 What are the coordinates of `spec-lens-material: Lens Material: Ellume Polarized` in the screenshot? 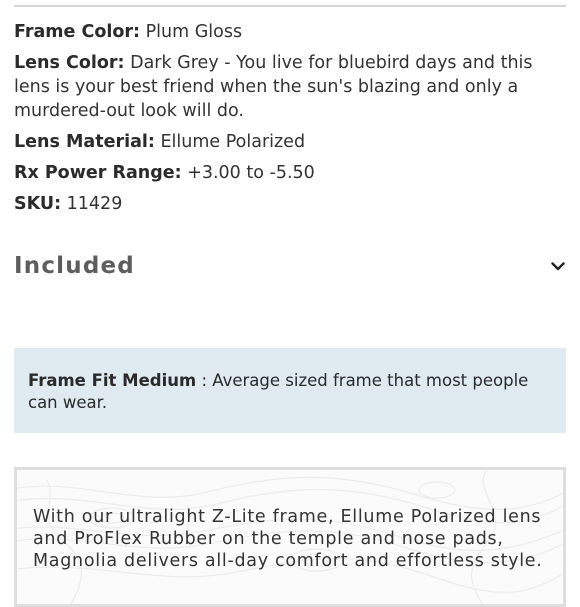 It's located at (289, 142).